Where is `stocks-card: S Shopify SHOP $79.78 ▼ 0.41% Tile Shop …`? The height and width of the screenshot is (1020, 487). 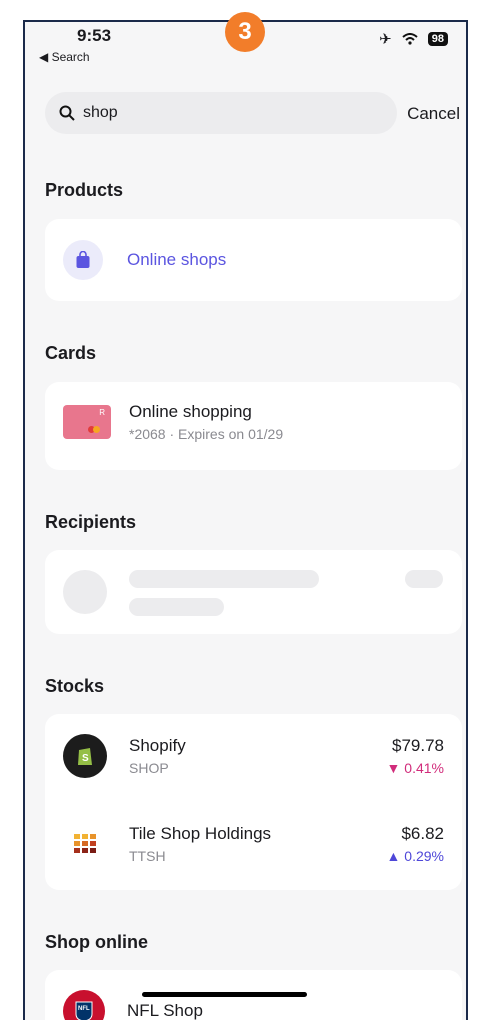
stocks-card: S Shopify SHOP $79.78 ▼ 0.41% Tile Shop … is located at coordinates (253, 802).